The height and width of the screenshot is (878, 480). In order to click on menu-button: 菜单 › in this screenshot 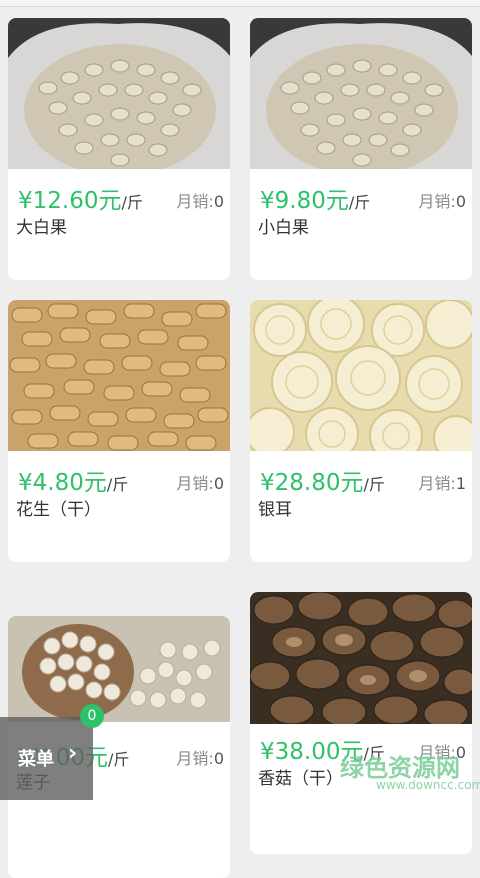, I will do `click(46, 758)`.